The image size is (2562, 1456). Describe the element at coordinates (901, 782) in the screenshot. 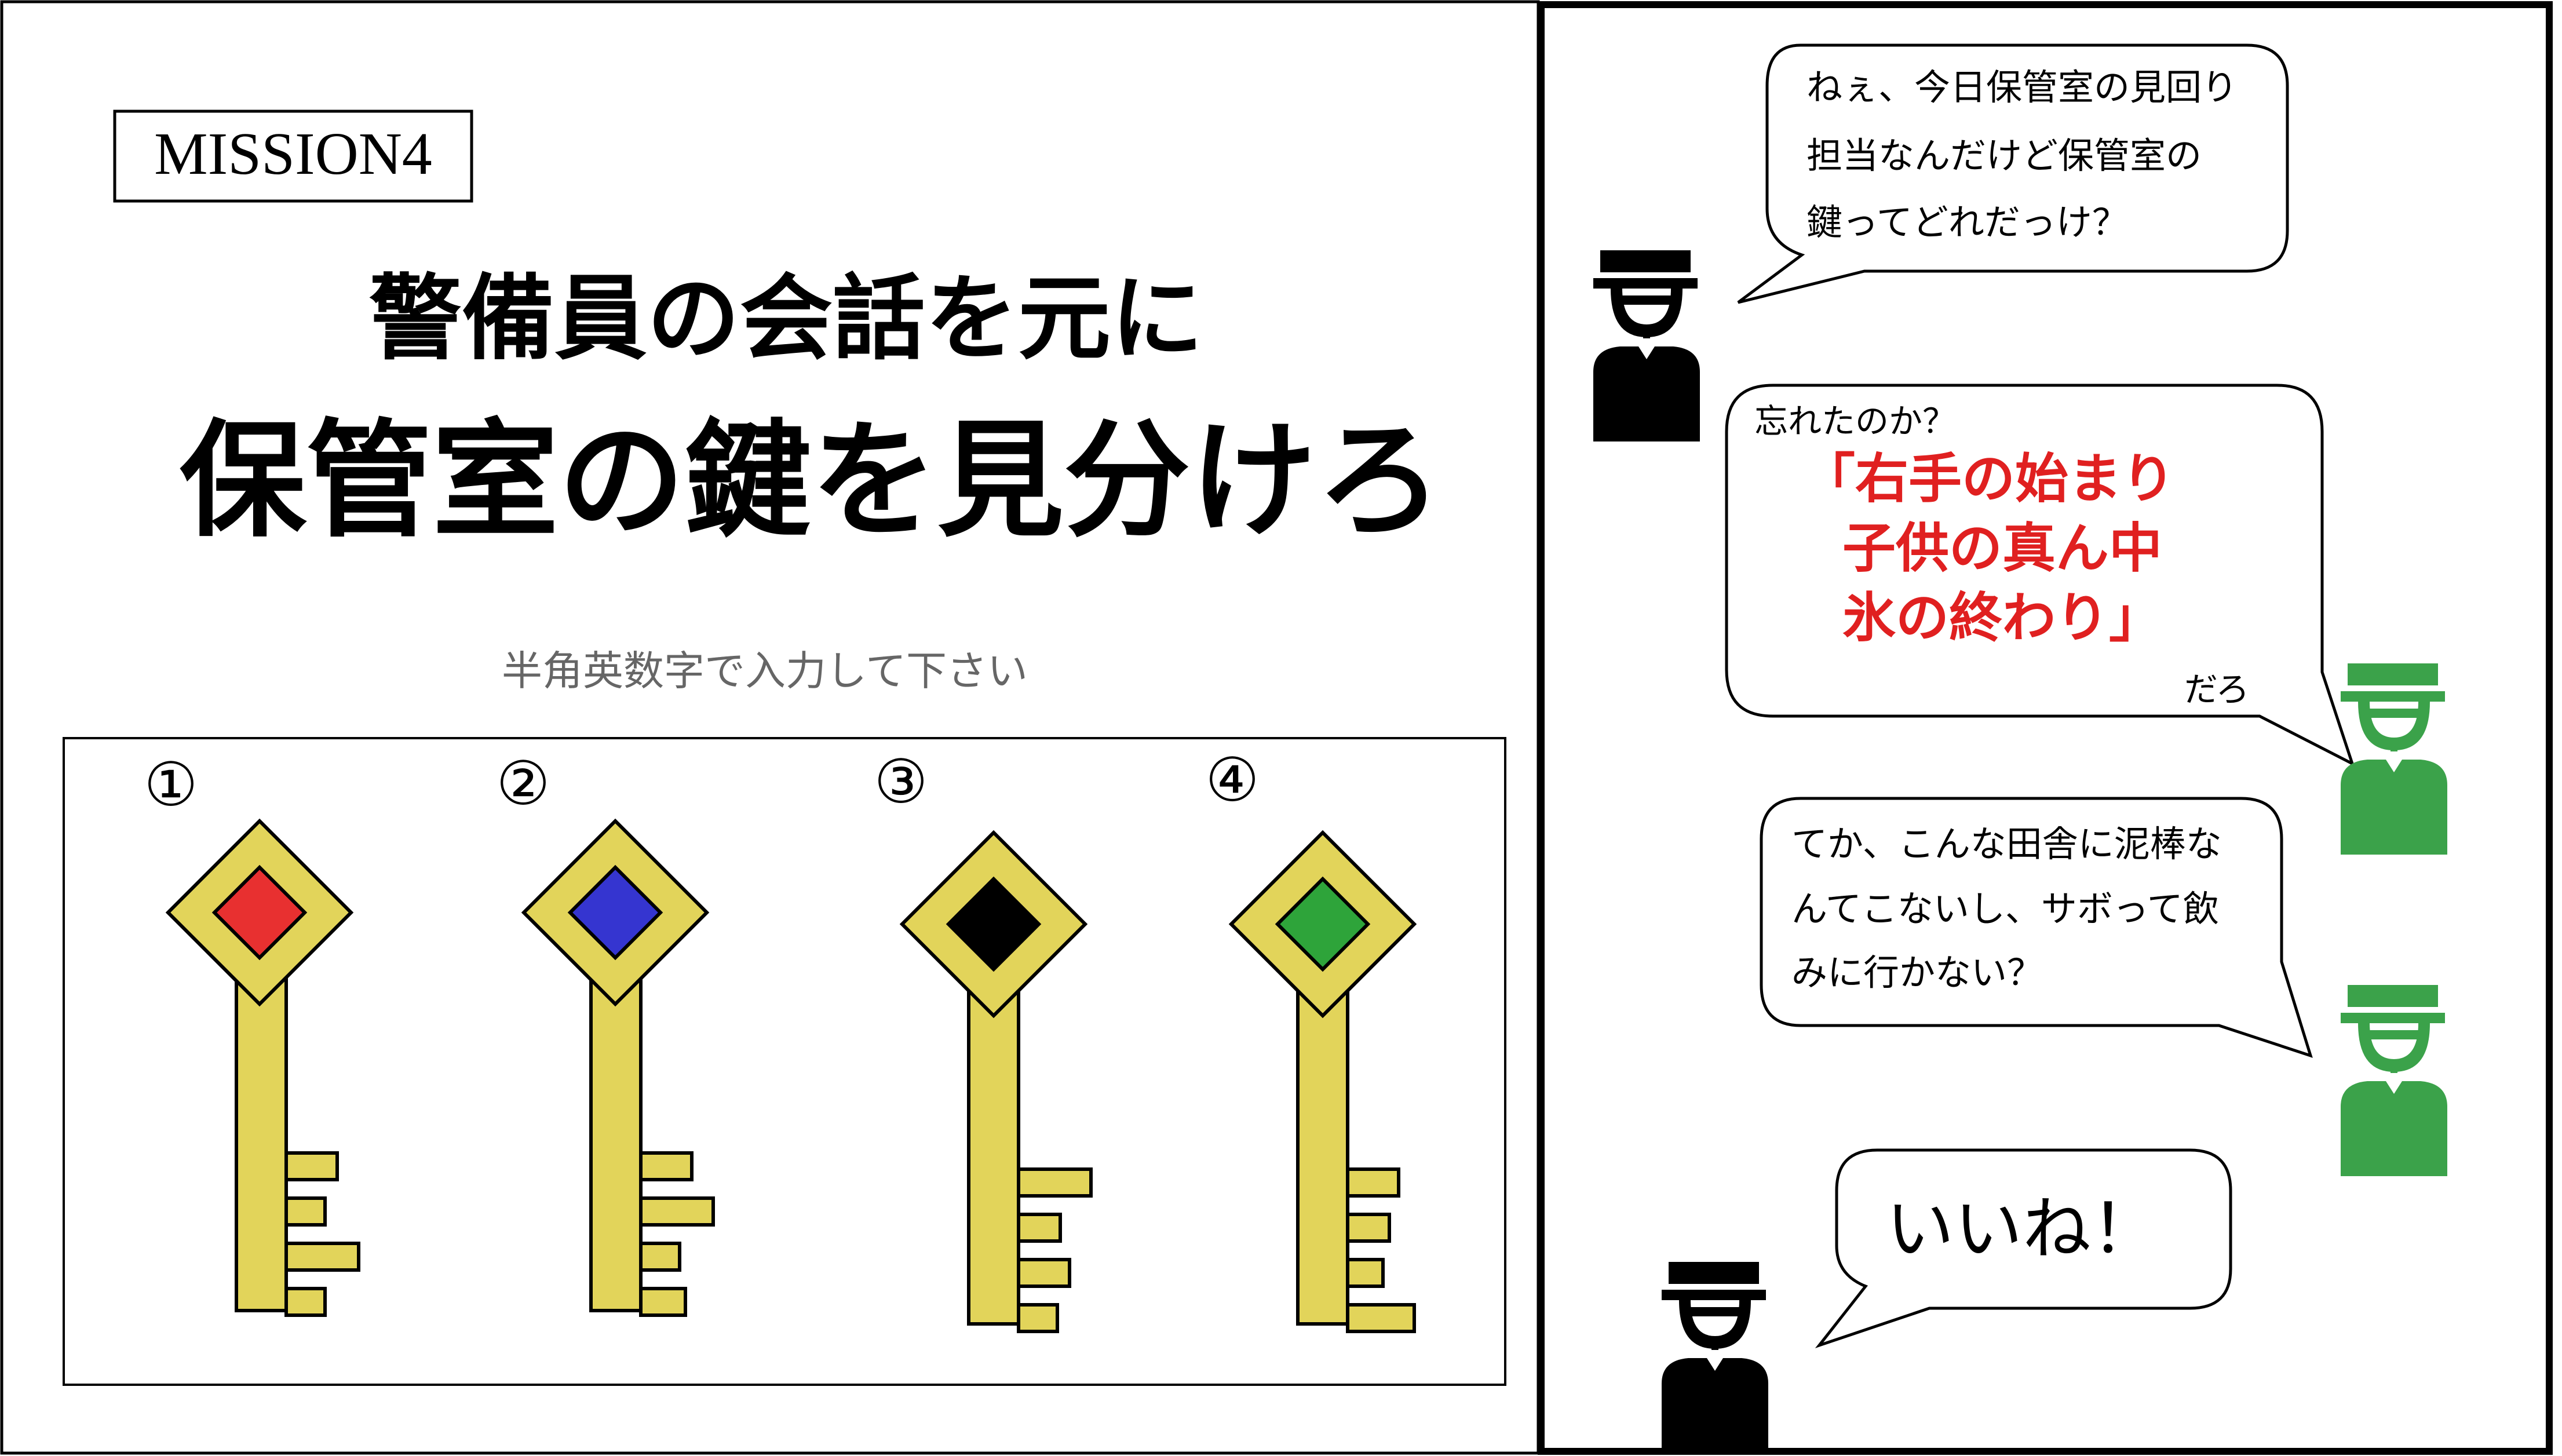

I see `key-number: ③` at that location.